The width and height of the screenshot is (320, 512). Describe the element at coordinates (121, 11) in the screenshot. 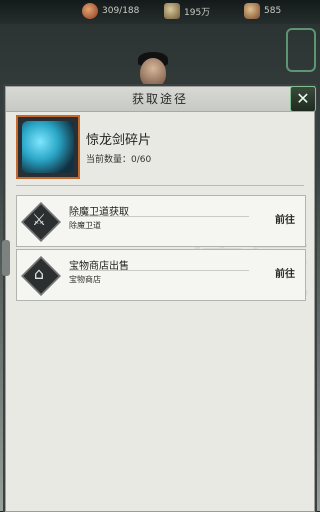

I see `energy-value: 309/188` at that location.